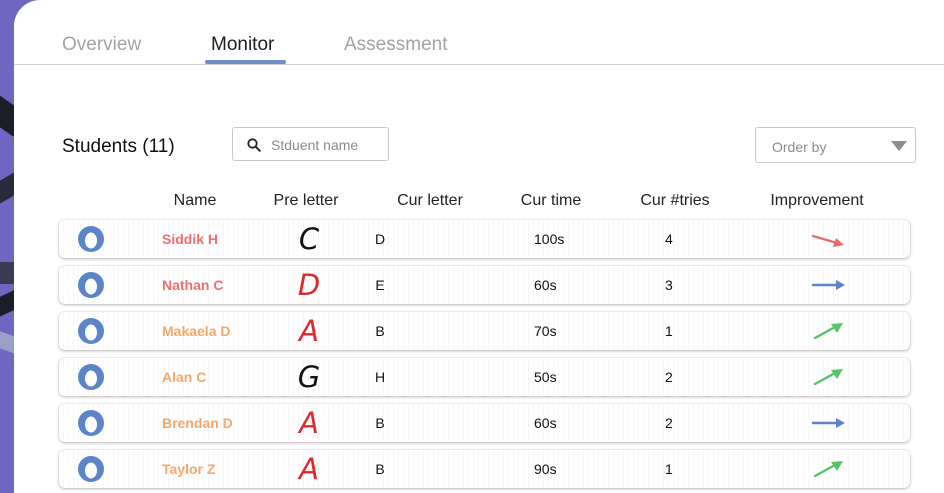 The height and width of the screenshot is (493, 944). I want to click on column-header-improvement: Improvement, so click(817, 200).